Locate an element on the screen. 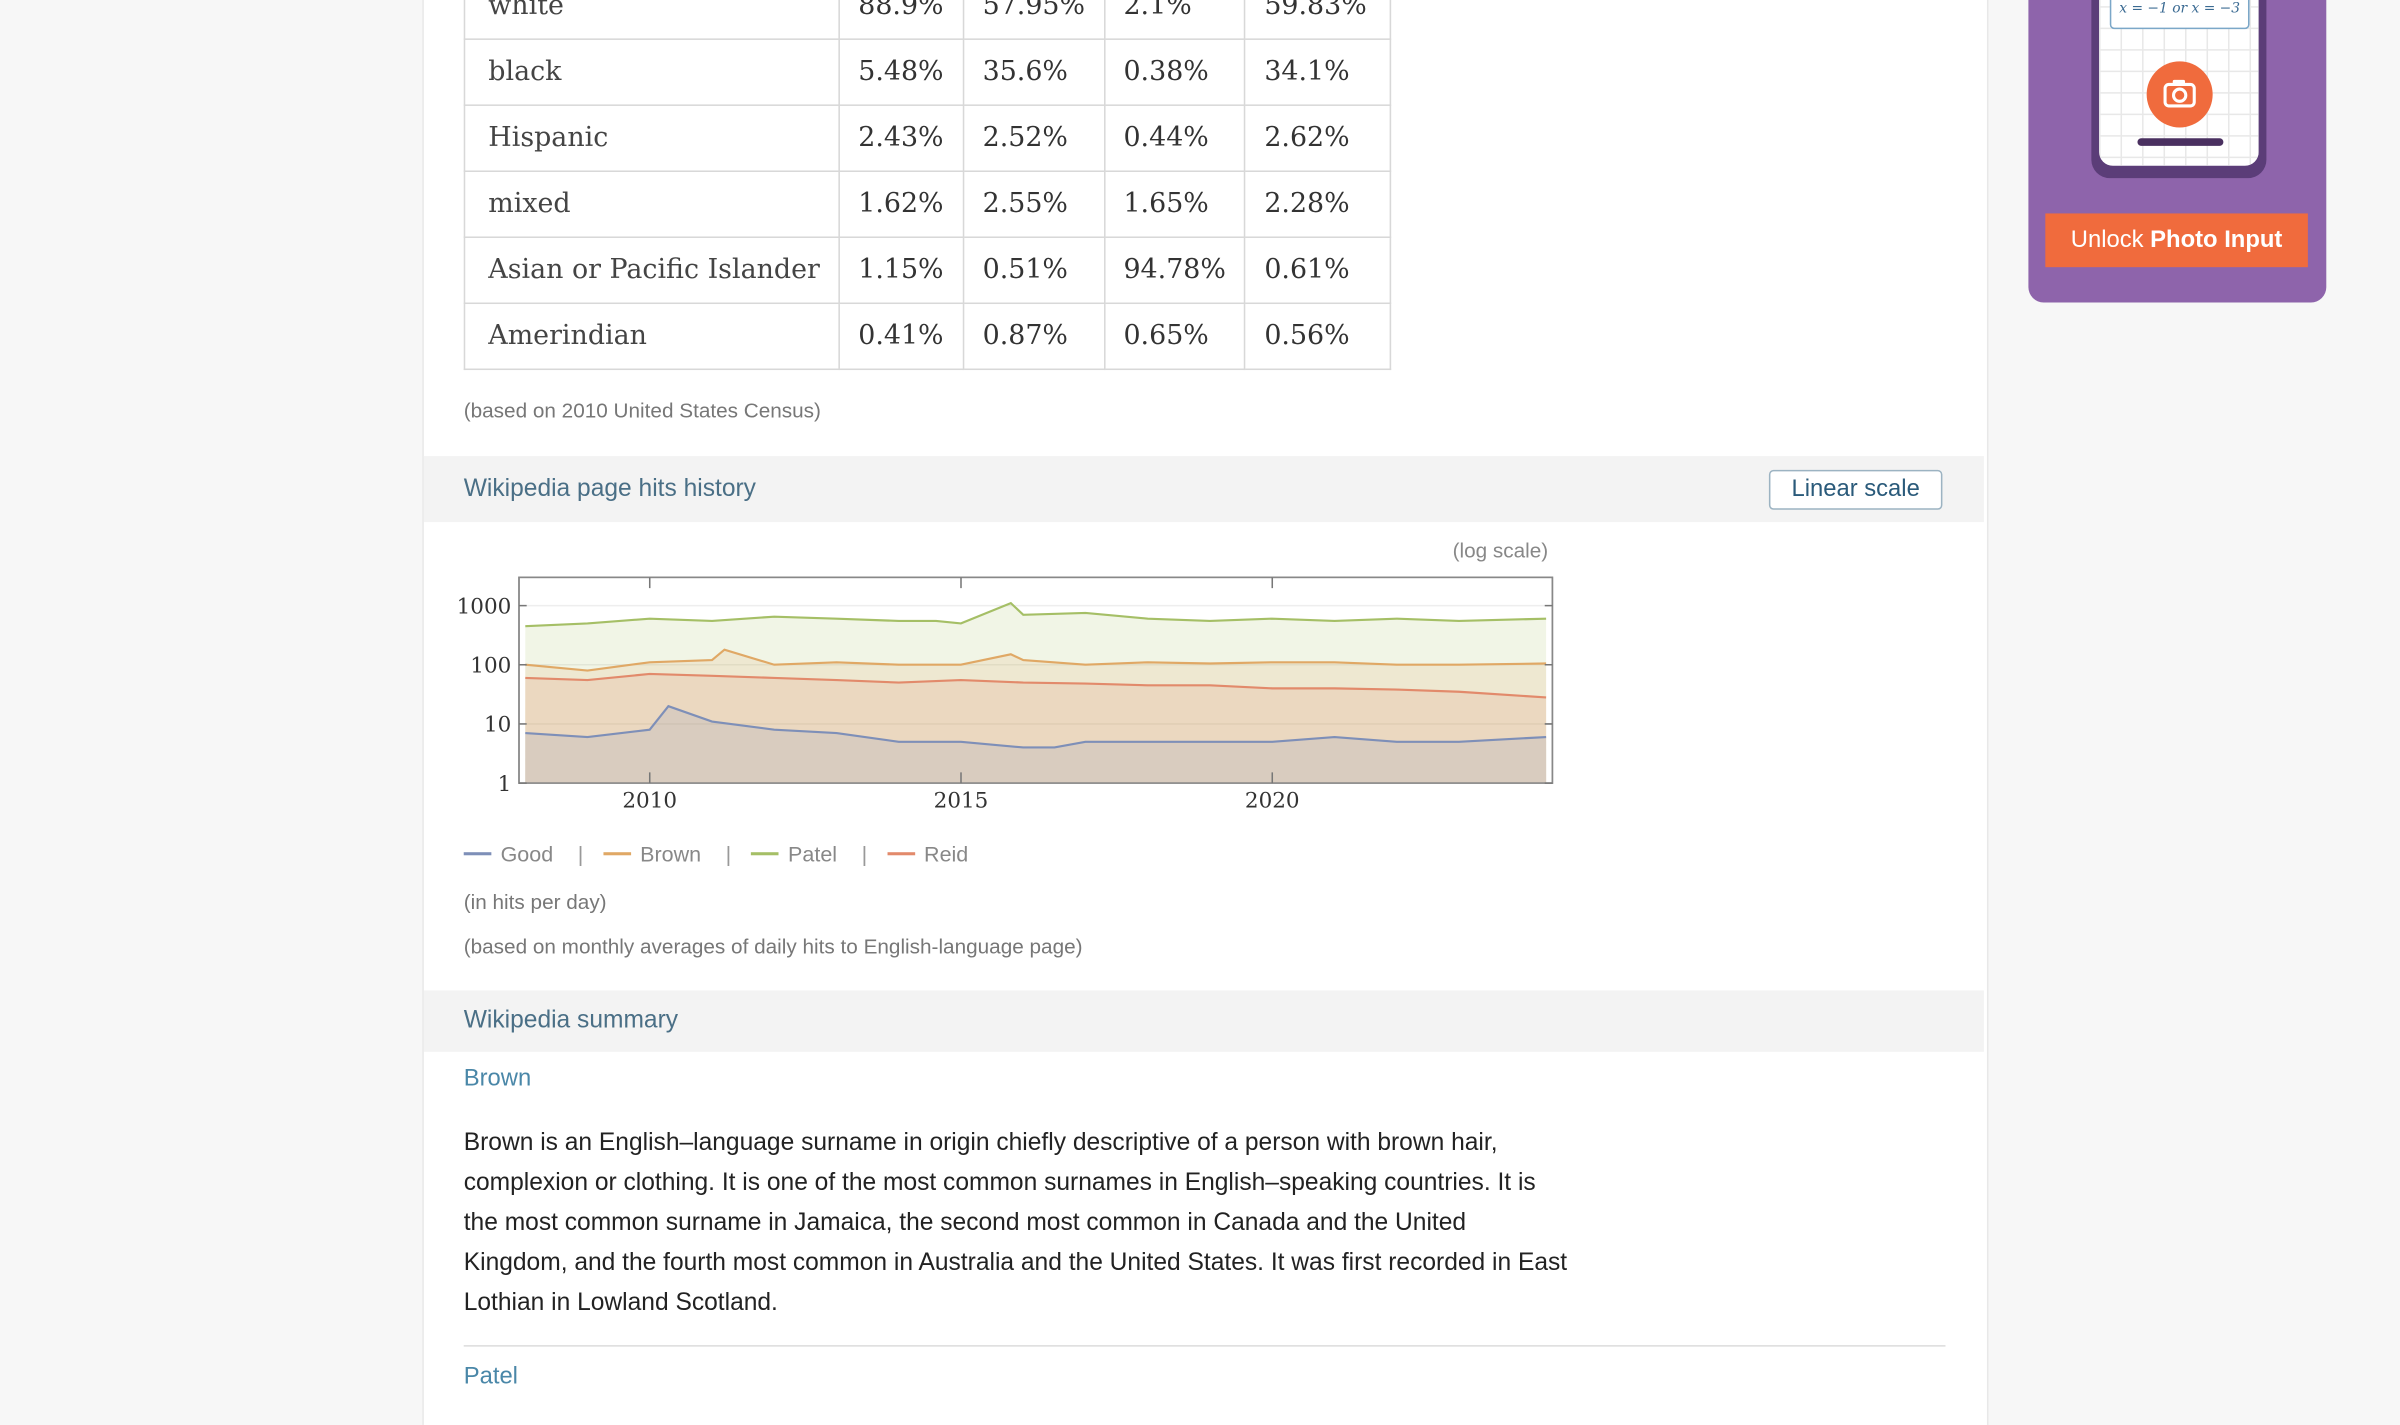 This screenshot has width=2400, height=1425. legend-label: Good is located at coordinates (527, 854).